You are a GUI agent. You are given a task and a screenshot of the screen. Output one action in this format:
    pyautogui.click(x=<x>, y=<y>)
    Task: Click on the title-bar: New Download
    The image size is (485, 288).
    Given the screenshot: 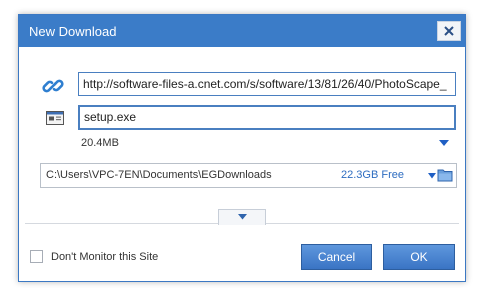 What is the action you would take?
    pyautogui.click(x=242, y=31)
    